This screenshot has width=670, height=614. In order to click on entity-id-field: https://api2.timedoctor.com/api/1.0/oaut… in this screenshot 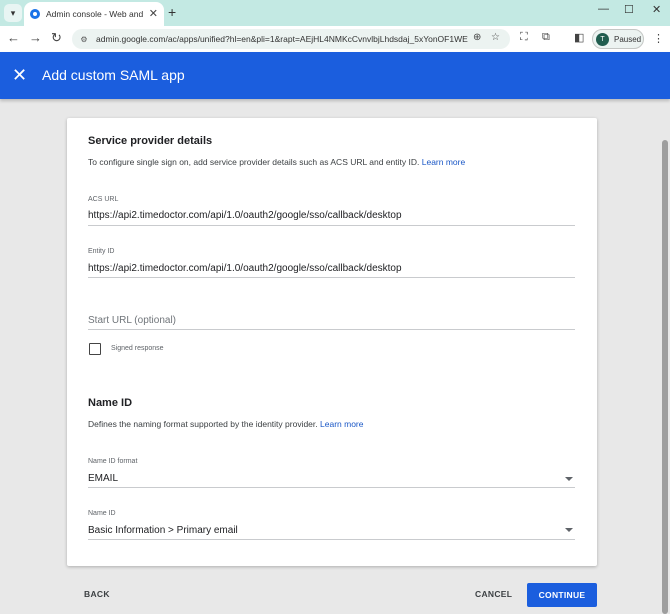, I will do `click(245, 268)`.